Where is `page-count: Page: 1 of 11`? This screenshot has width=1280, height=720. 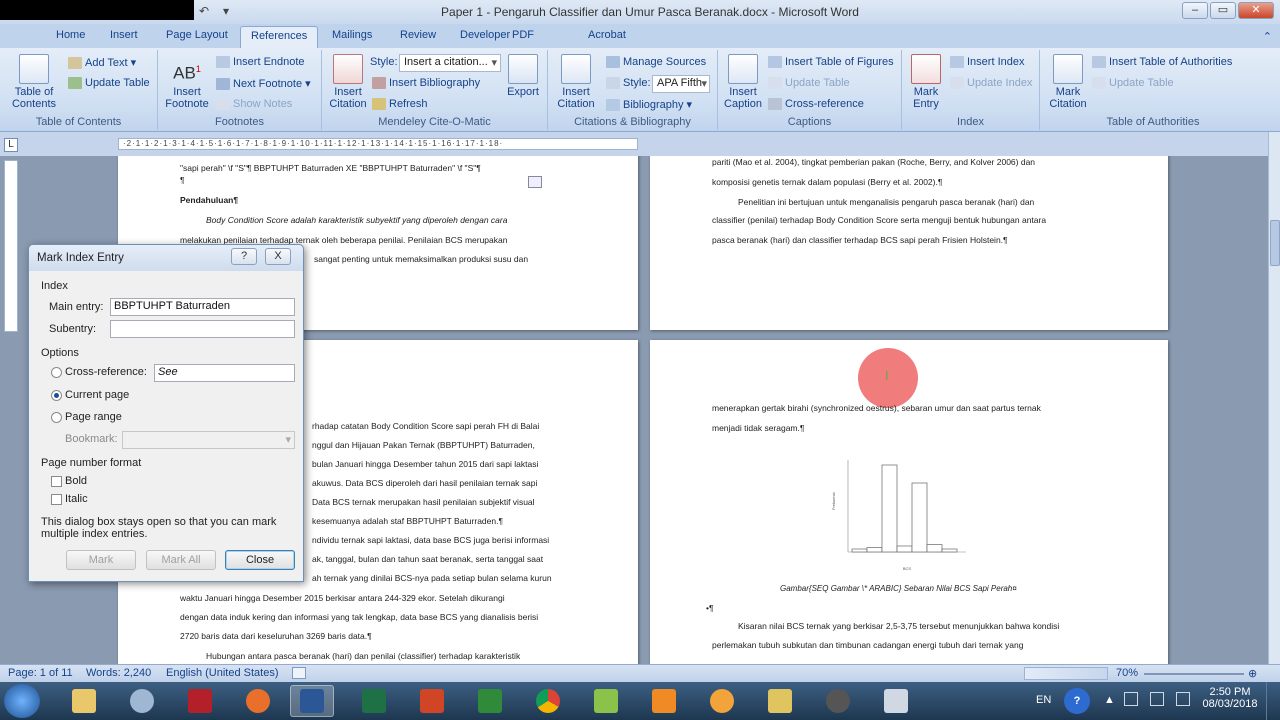
page-count: Page: 1 of 11 is located at coordinates (40, 673).